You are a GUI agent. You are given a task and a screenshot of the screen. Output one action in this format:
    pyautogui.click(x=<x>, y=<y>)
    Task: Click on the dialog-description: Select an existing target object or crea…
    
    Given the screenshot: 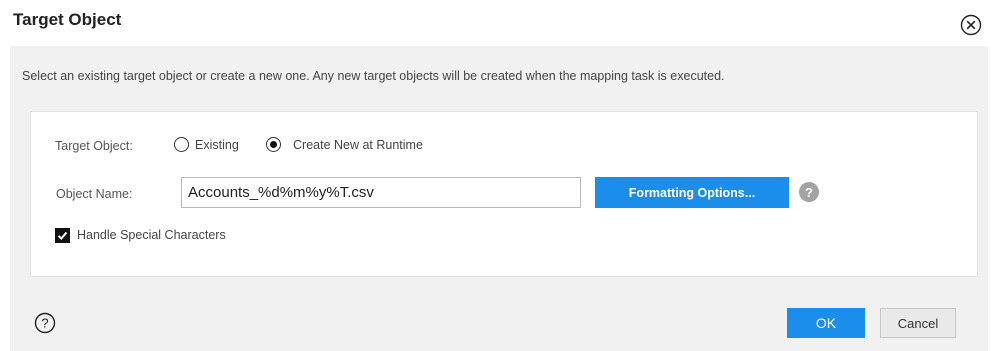 What is the action you would take?
    pyautogui.click(x=373, y=76)
    